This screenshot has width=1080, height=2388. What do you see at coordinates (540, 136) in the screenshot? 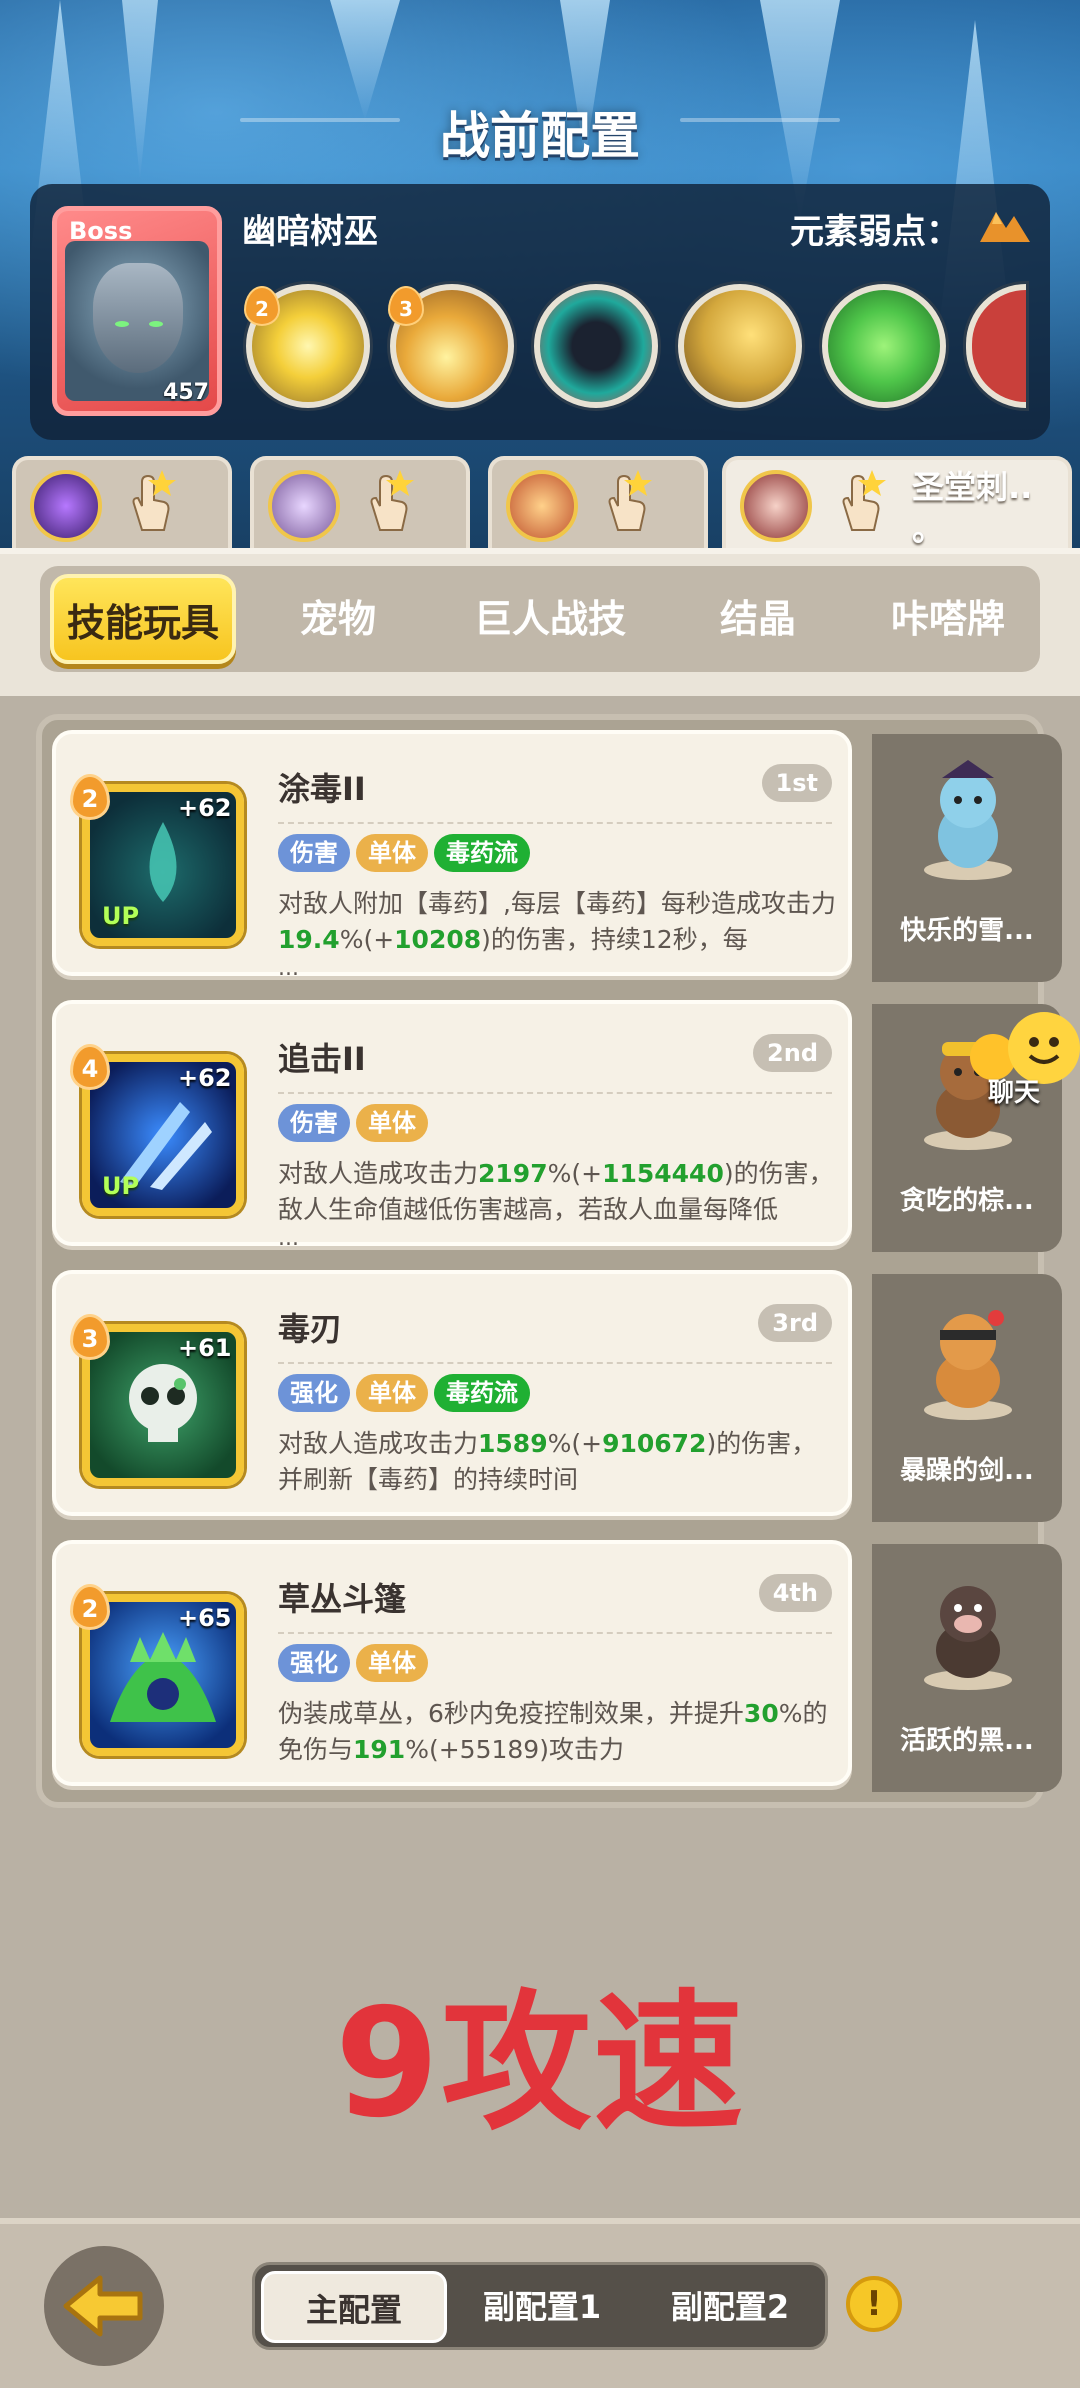
I see `page-title: 战前配置` at bounding box center [540, 136].